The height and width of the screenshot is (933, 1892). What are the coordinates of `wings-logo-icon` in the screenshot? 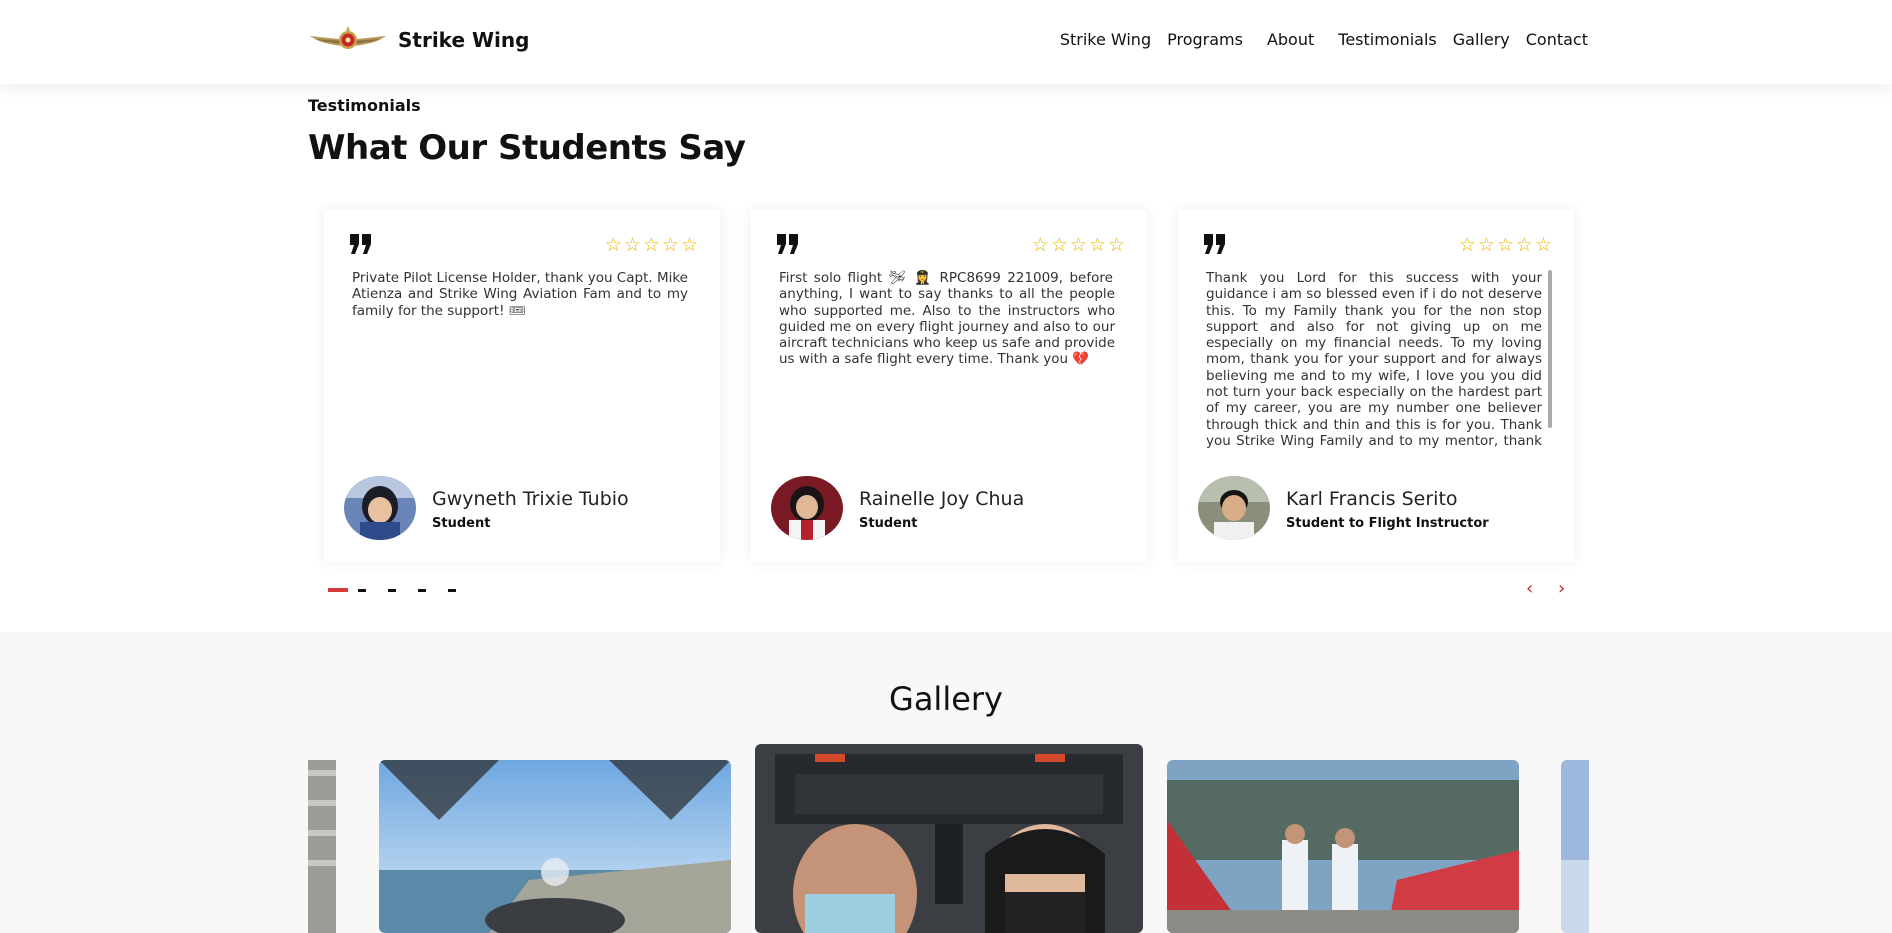 It's located at (348, 37).